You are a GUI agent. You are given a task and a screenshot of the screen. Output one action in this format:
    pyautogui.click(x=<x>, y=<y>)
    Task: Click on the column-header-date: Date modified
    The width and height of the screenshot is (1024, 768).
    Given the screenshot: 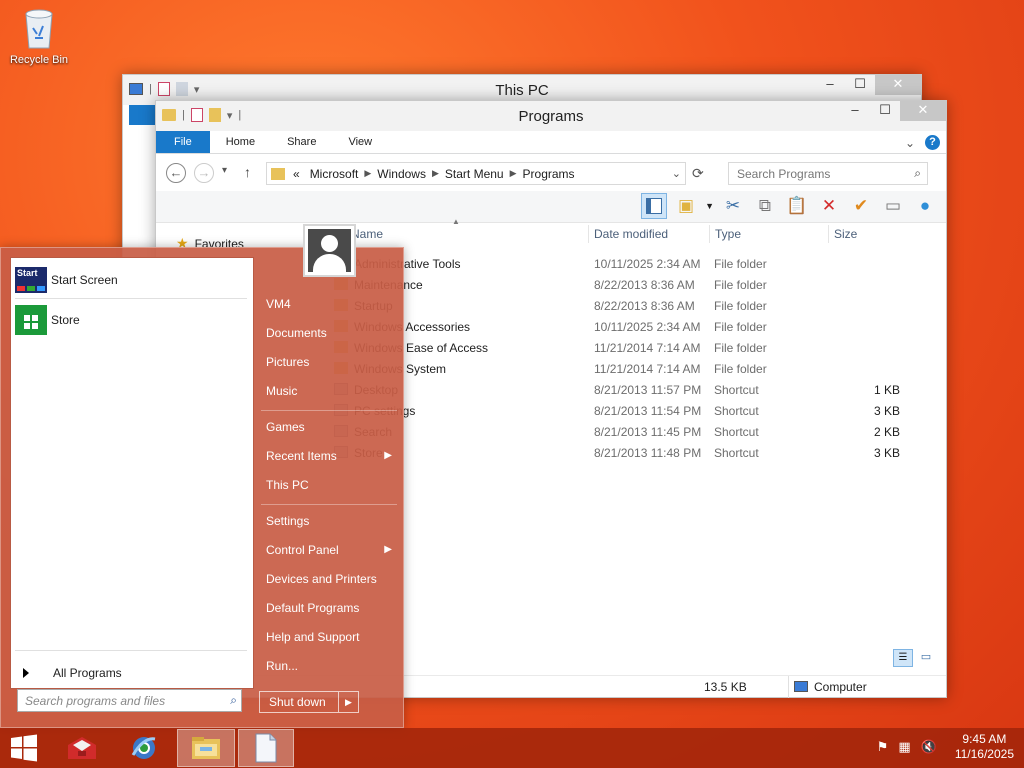 What is the action you would take?
    pyautogui.click(x=631, y=237)
    